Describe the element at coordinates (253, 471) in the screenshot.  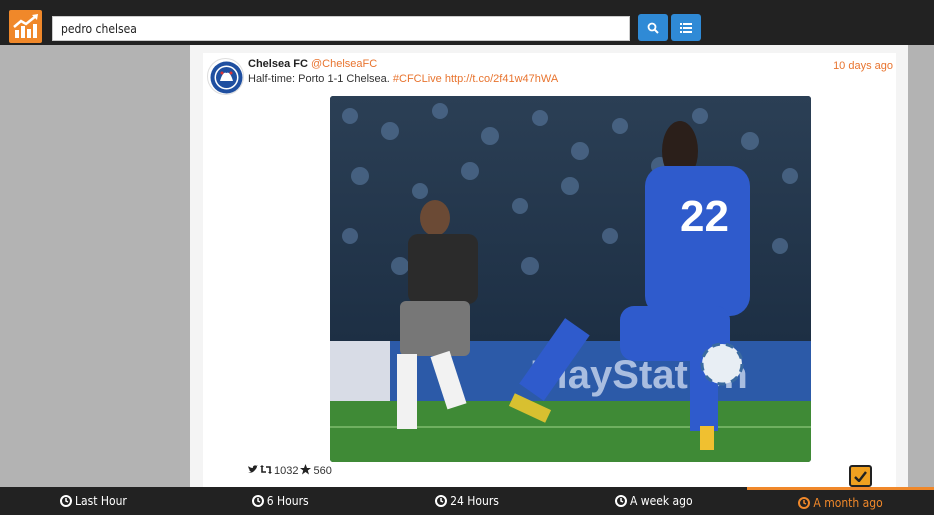
I see `twitter-icon` at that location.